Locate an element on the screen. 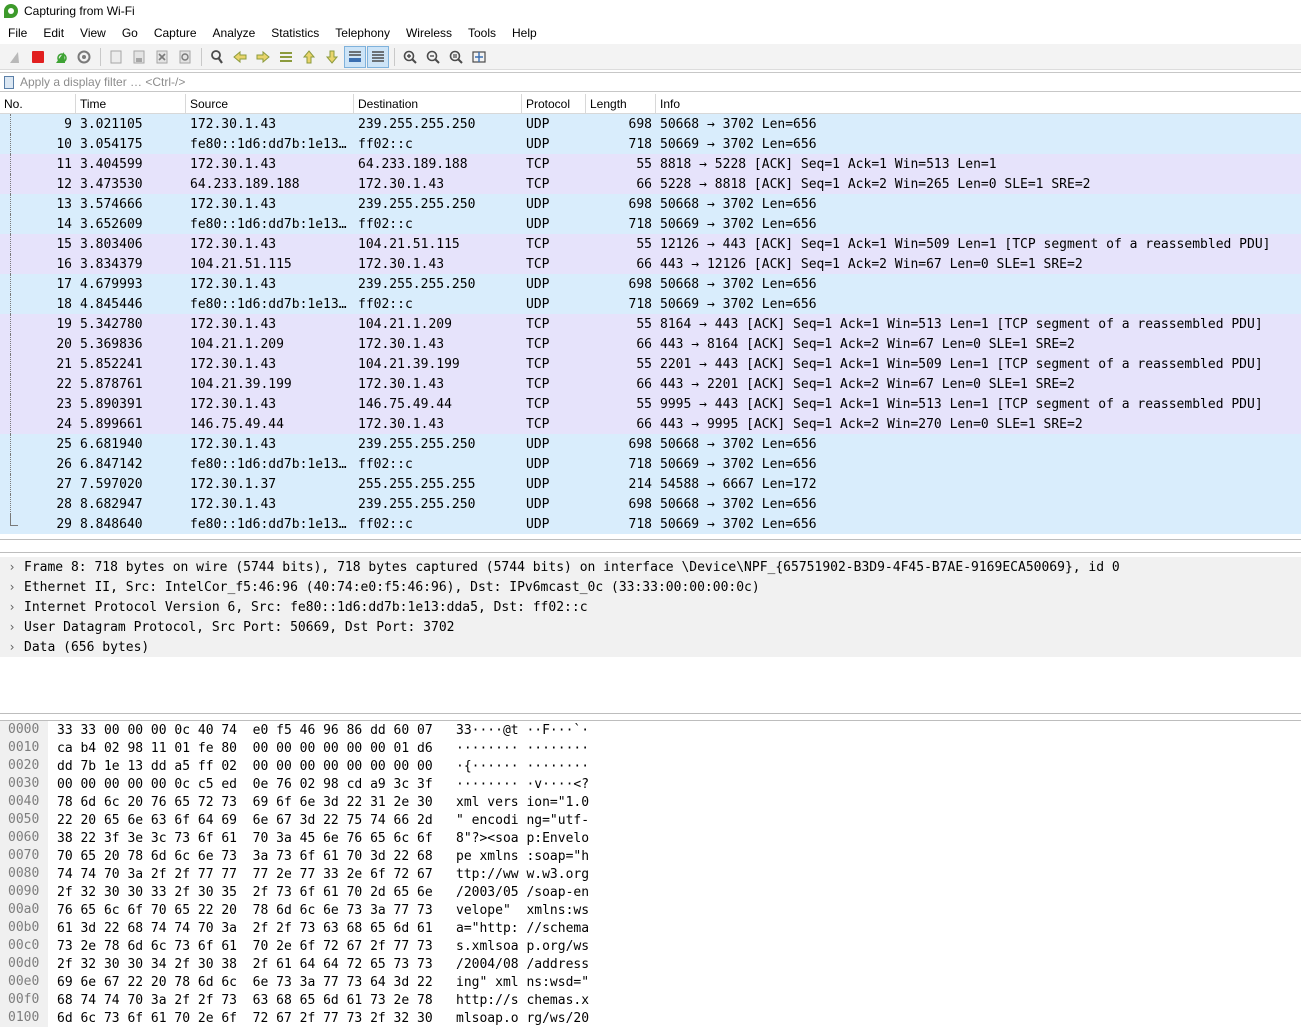 The width and height of the screenshot is (1301, 1030). byte-ascii: xml vers ion="1.0 is located at coordinates (556, 802).